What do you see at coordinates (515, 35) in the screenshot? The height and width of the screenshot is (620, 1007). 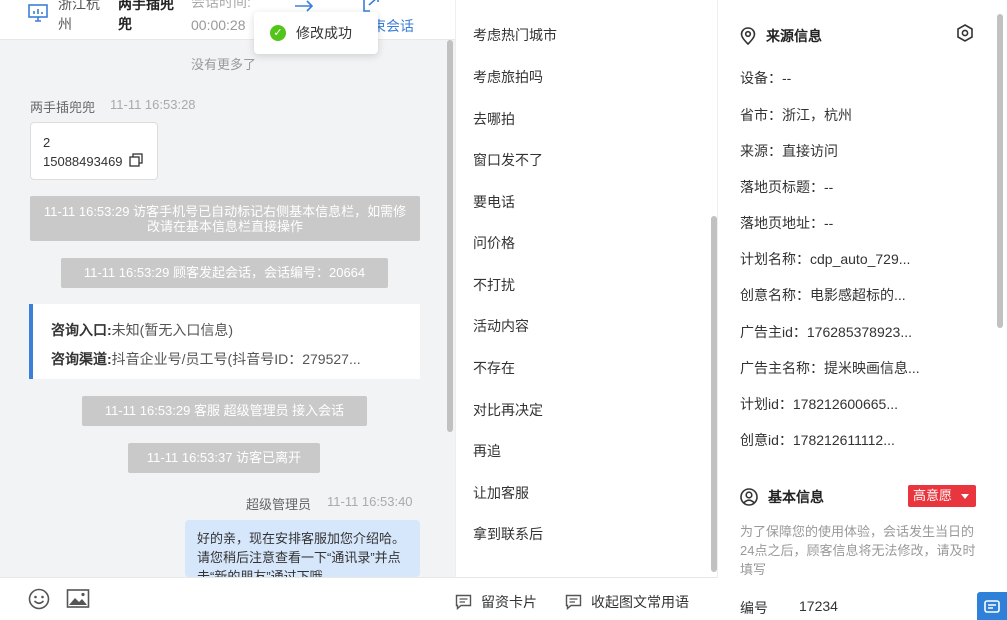 I see `phrase-item: 考虑热门城市` at bounding box center [515, 35].